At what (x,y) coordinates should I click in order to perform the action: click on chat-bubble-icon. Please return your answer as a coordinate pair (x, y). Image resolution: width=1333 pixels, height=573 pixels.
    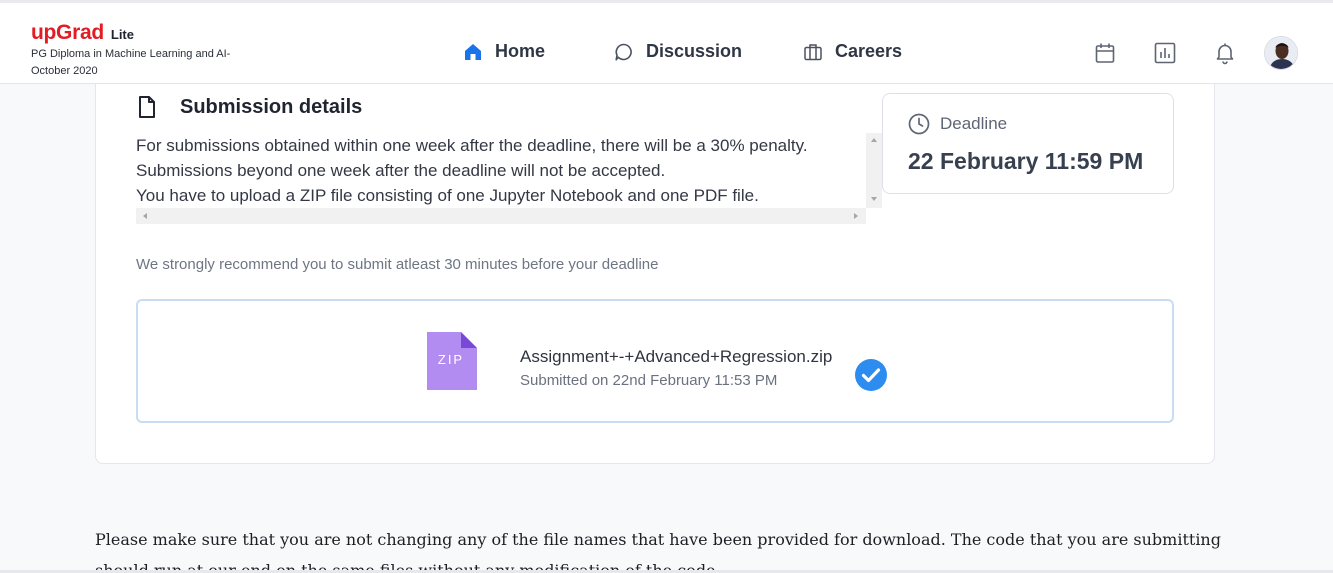
    Looking at the image, I should click on (624, 52).